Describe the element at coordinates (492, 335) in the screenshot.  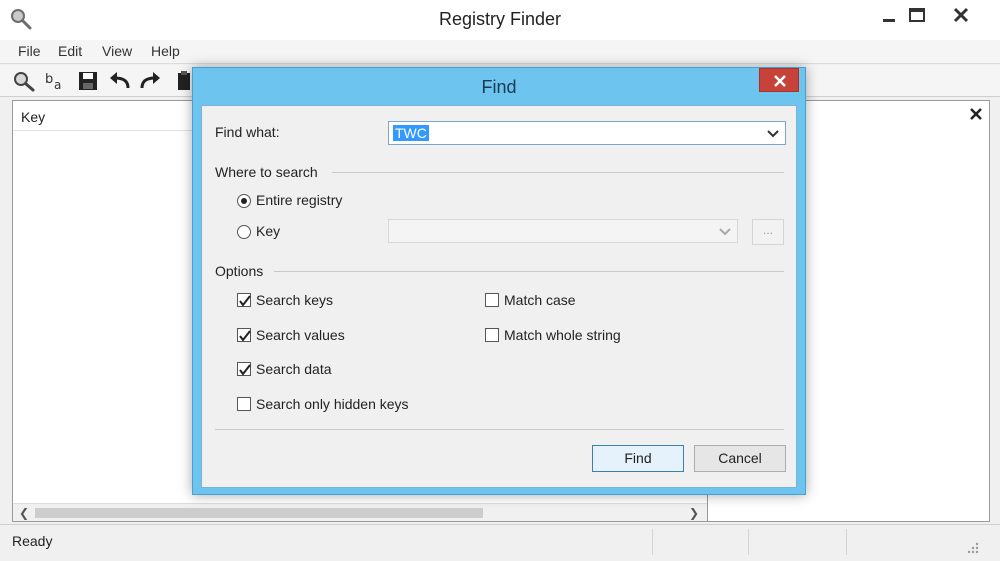
I see `match-whole-string-checkbox` at that location.